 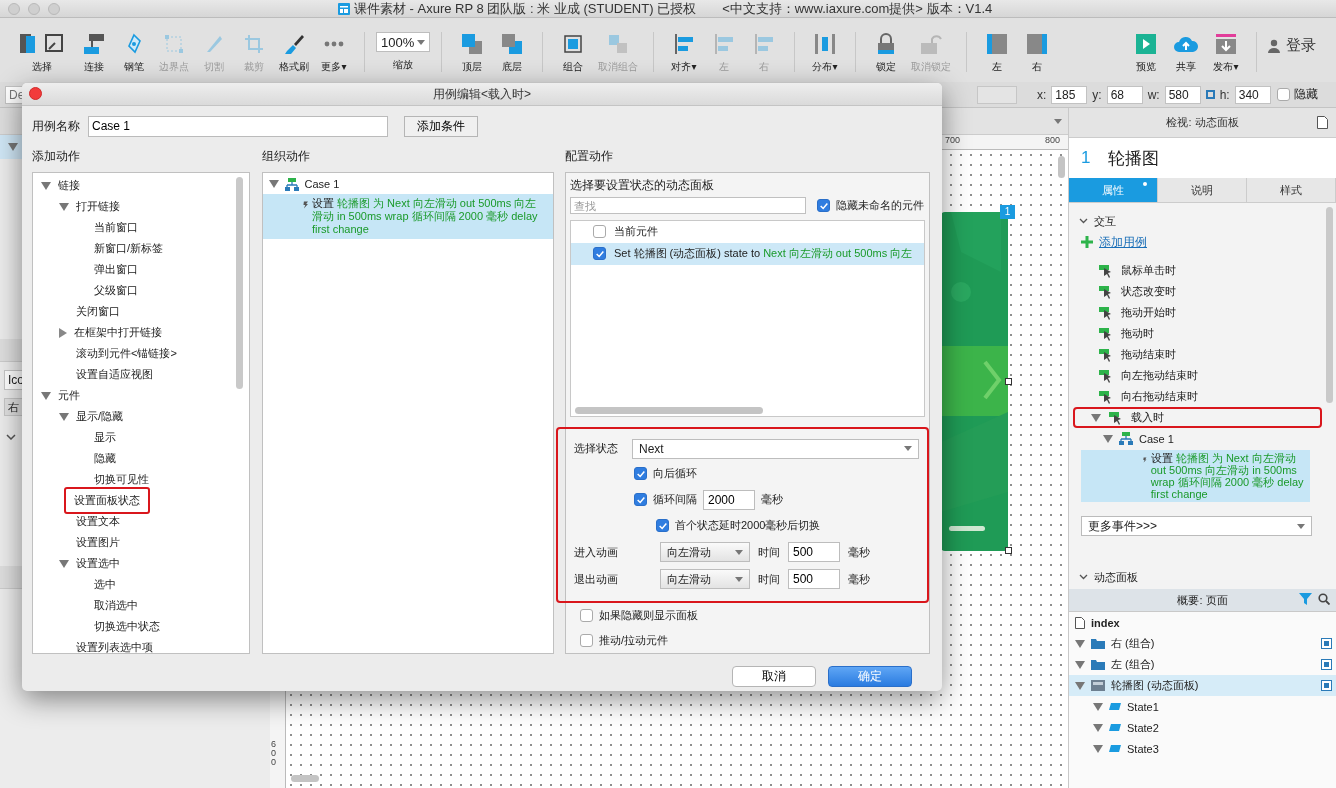 I want to click on input-field: 340, so click(x=1252, y=94).